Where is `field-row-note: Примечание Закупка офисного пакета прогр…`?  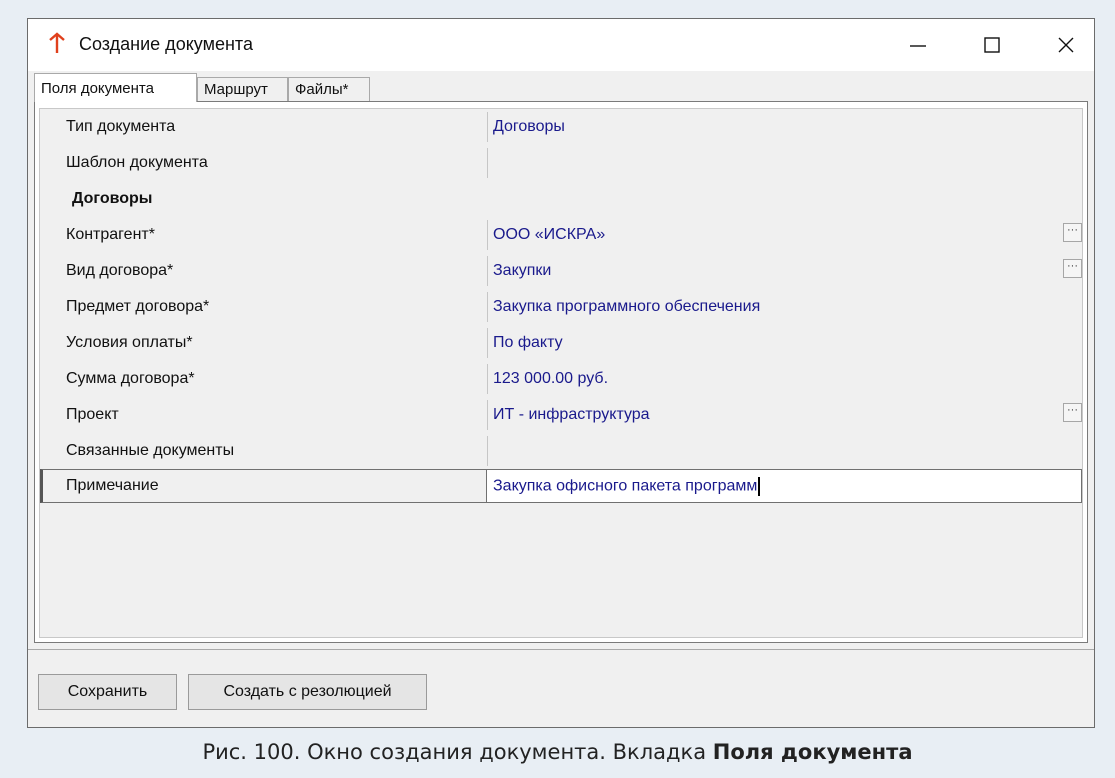
field-row-note: Примечание Закупка офисного пакета прогр… is located at coordinates (561, 486).